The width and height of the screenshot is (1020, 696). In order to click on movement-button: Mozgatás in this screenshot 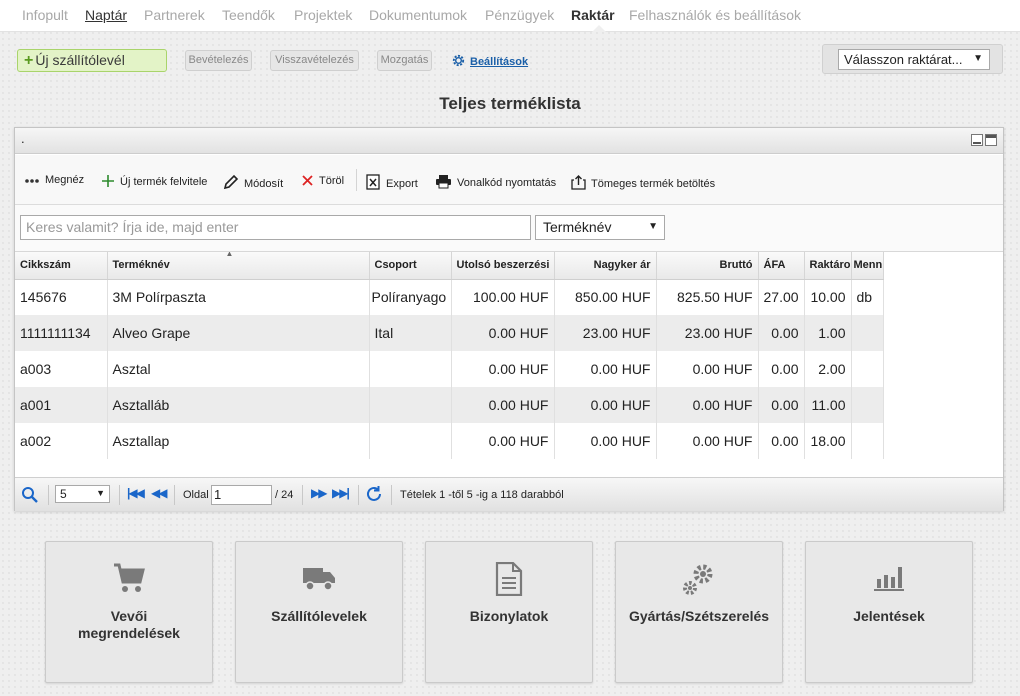, I will do `click(404, 60)`.